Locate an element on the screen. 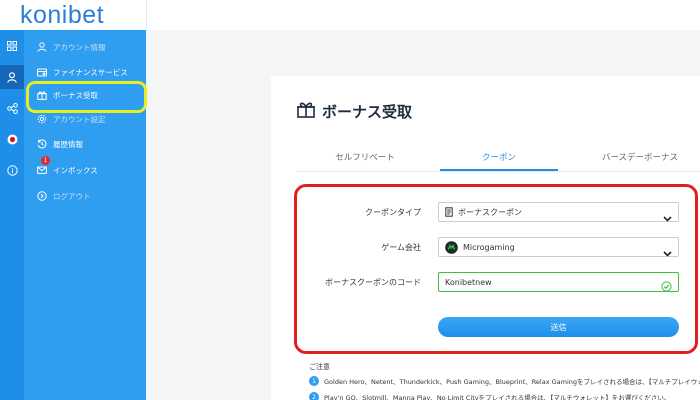 This screenshot has width=700, height=400. flag-japan-icon is located at coordinates (12, 139).